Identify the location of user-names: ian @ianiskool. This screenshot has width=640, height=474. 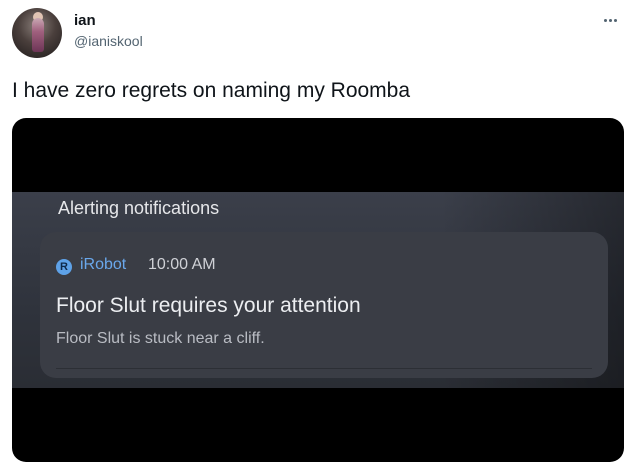
(108, 31).